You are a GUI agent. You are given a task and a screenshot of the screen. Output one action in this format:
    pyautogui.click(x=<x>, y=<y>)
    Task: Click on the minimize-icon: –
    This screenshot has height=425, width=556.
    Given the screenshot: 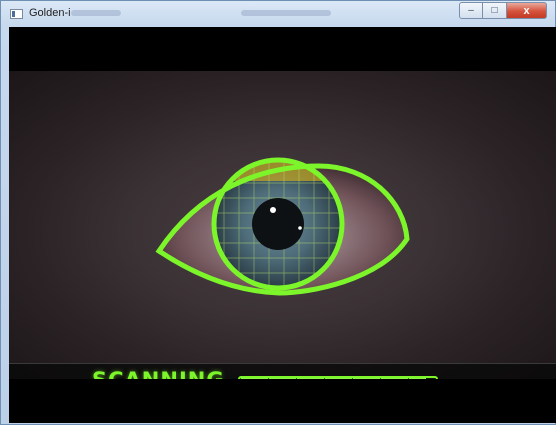 What is the action you would take?
    pyautogui.click(x=471, y=10)
    